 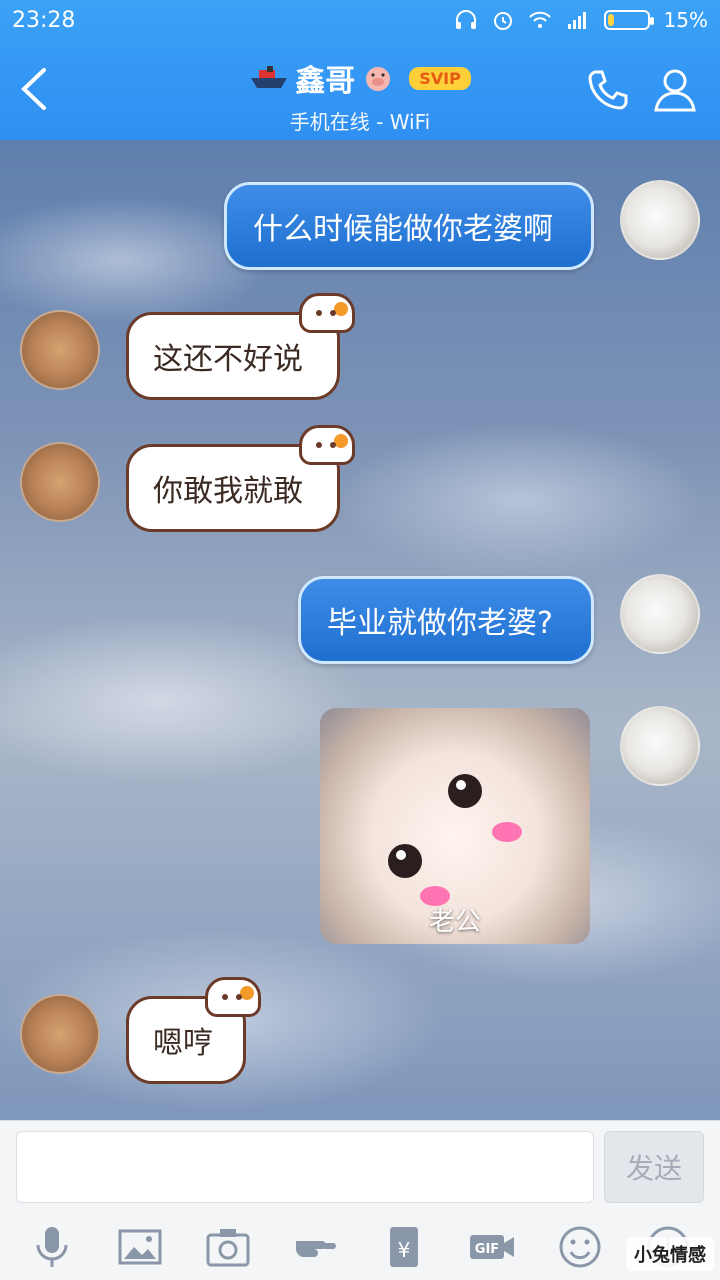 I want to click on red-packet-button: ¥, so click(x=404, y=1247).